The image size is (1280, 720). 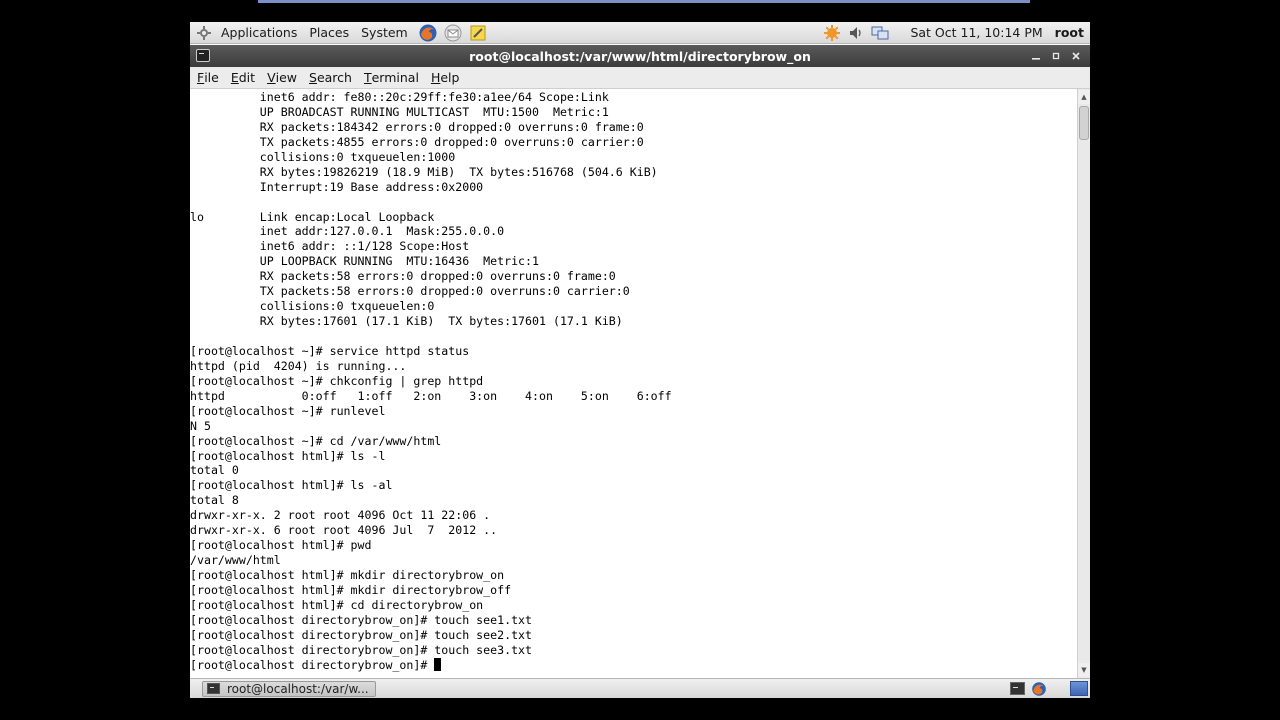 What do you see at coordinates (1084, 97) in the screenshot?
I see `scroll-up-arrow-icon: ▲` at bounding box center [1084, 97].